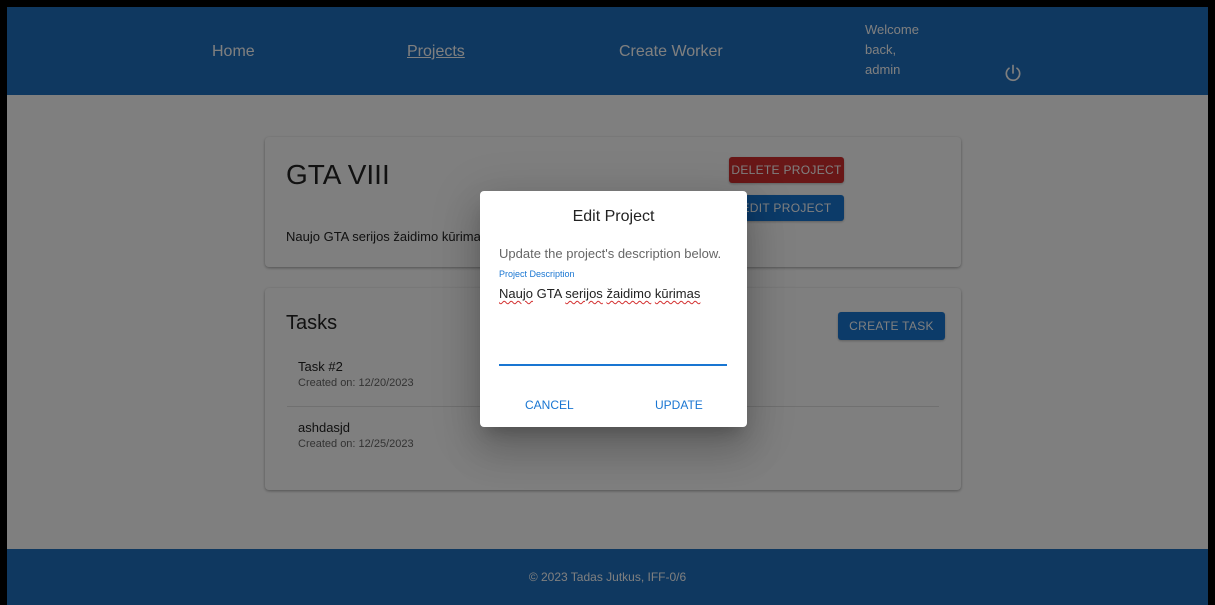 Image resolution: width=1215 pixels, height=605 pixels. What do you see at coordinates (549, 405) in the screenshot?
I see `cancel-button: CANCEL` at bounding box center [549, 405].